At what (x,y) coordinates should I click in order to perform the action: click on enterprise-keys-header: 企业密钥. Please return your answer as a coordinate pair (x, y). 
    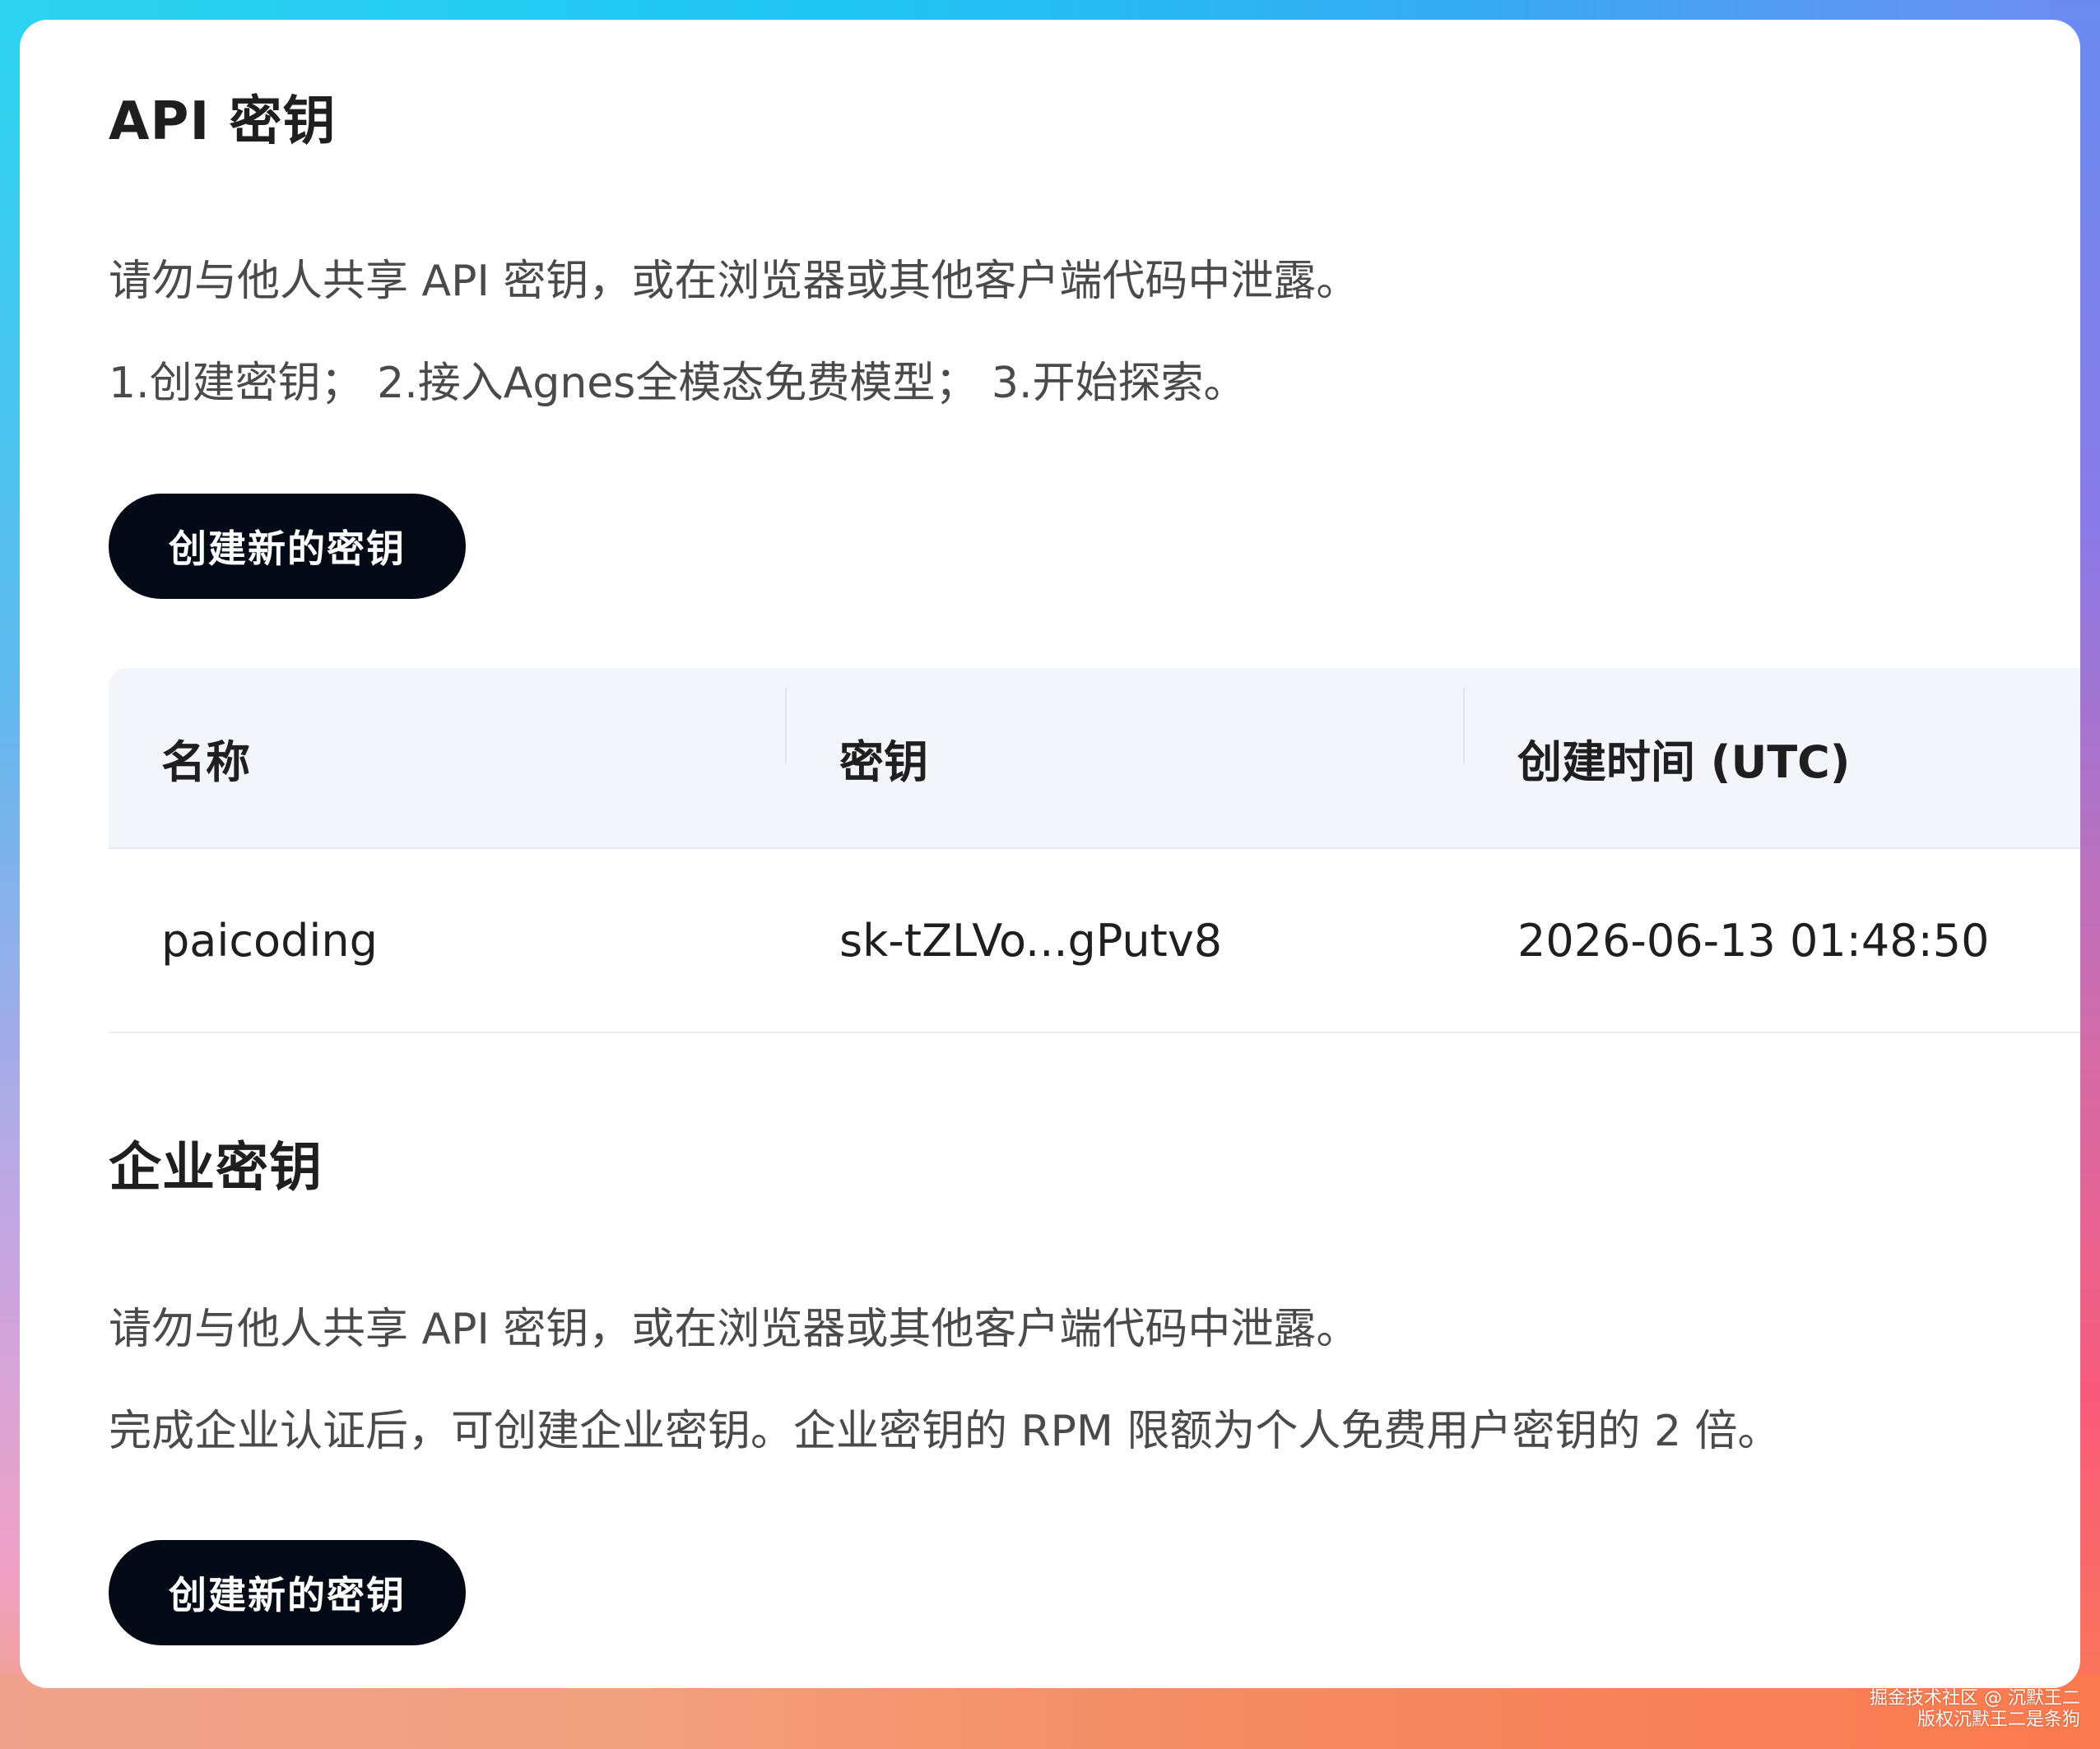
    Looking at the image, I should click on (1094, 1168).